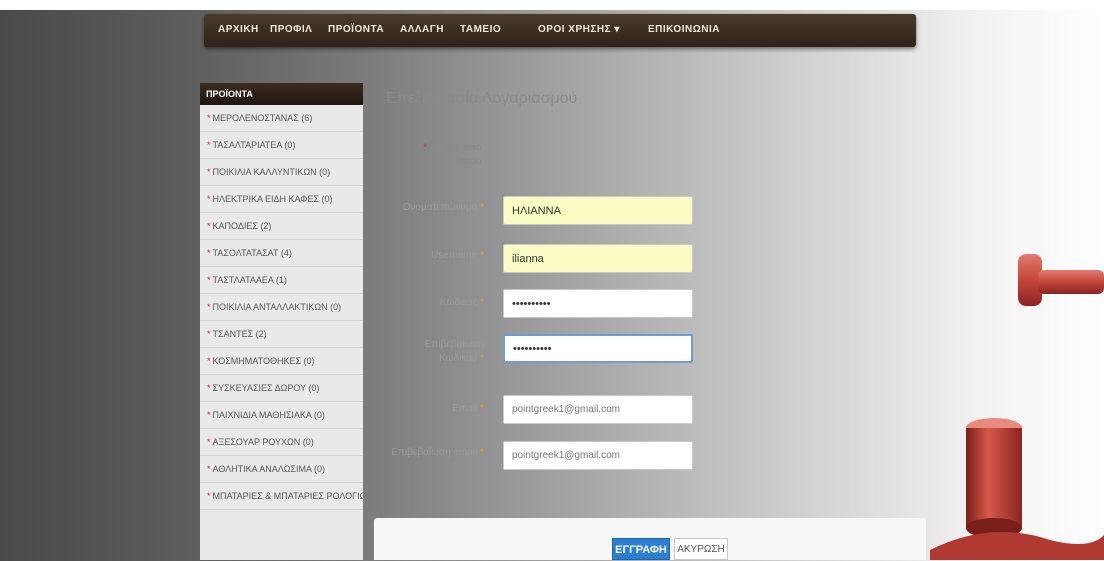 The image size is (1104, 561). Describe the element at coordinates (598, 348) in the screenshot. I see `password-confirm-input` at that location.